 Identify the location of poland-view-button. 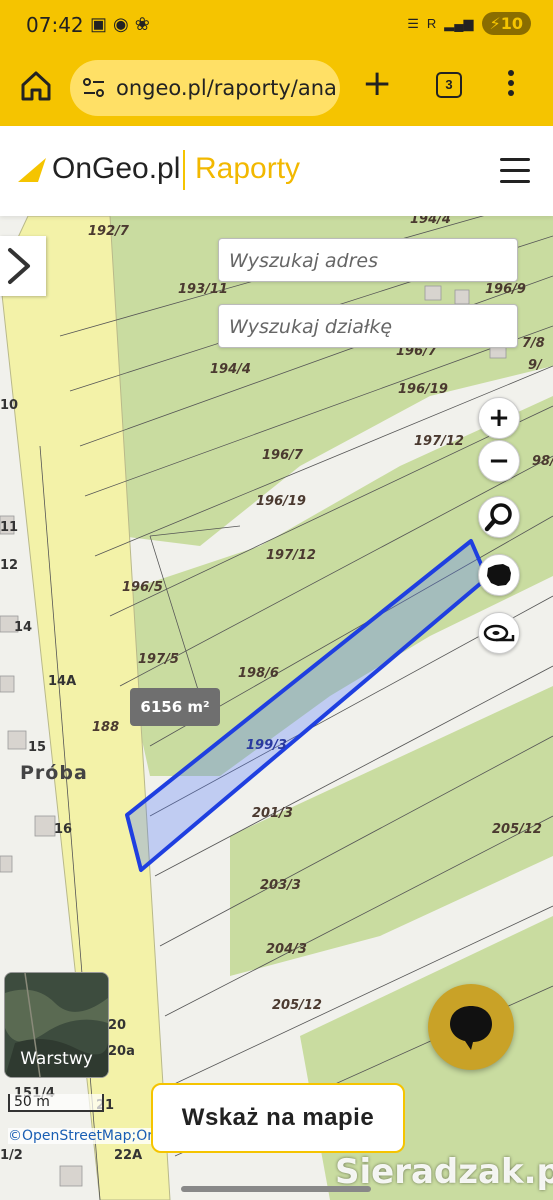
(499, 575).